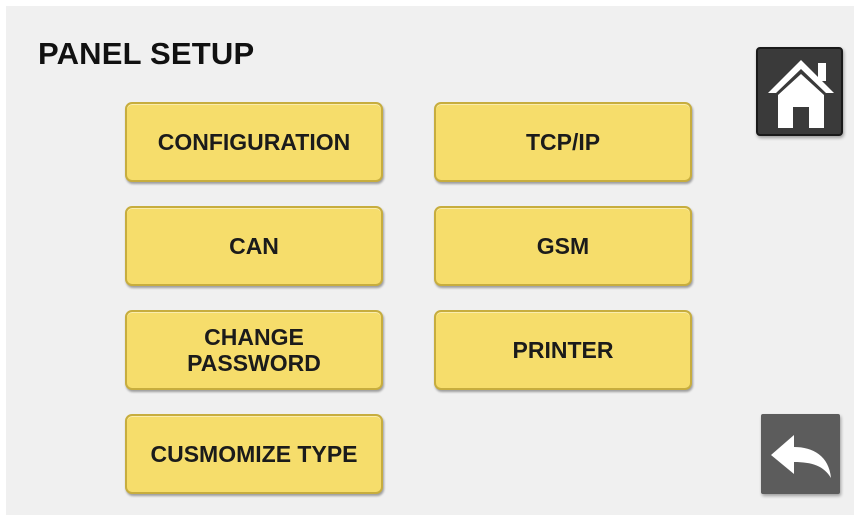  I want to click on customize-type-button: CUSMOMIZE TYPE, so click(254, 454).